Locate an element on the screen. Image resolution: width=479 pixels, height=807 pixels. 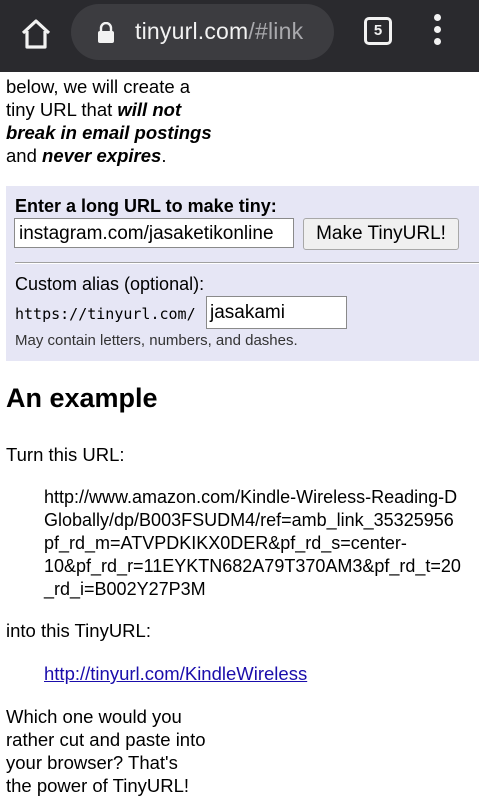
custom-alias-input: jasakami is located at coordinates (276, 312).